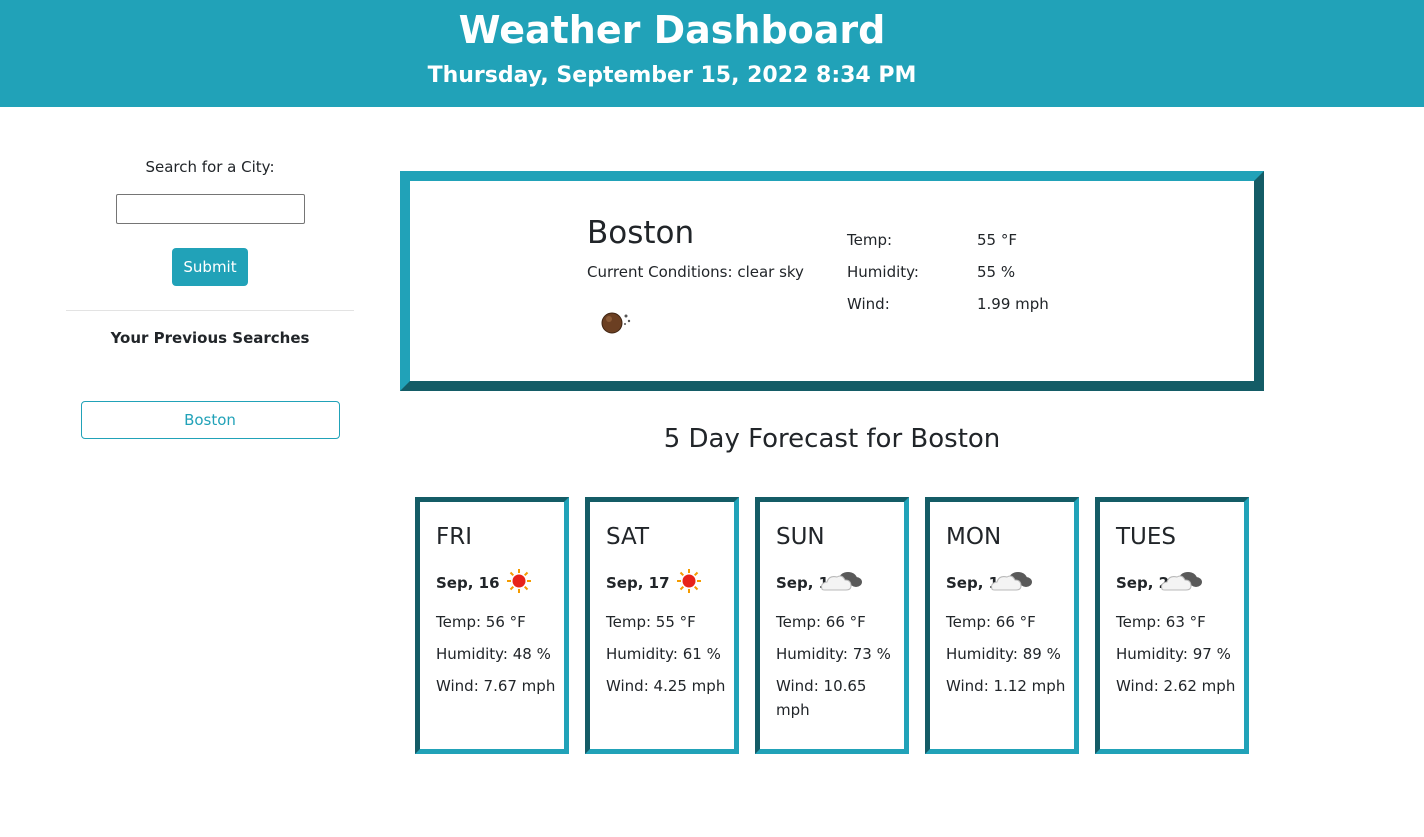  Describe the element at coordinates (672, 75) in the screenshot. I see `current-datetime: Thursday, September 15, 2022 8:34 PM` at that location.